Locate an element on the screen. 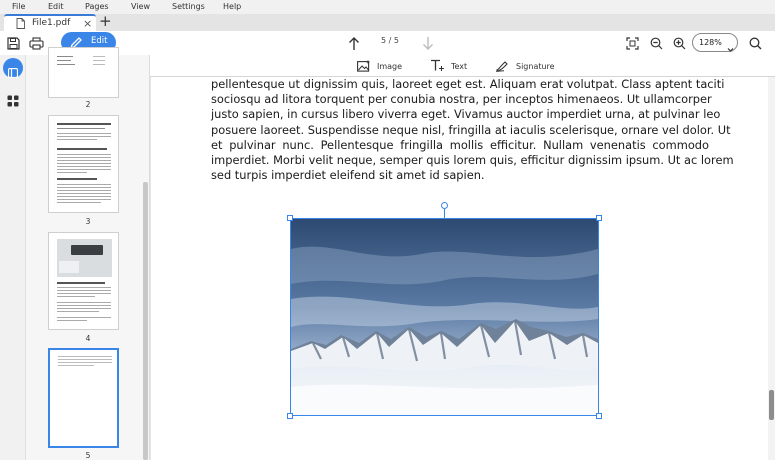 The width and height of the screenshot is (775, 460). text-icon is located at coordinates (437, 66).